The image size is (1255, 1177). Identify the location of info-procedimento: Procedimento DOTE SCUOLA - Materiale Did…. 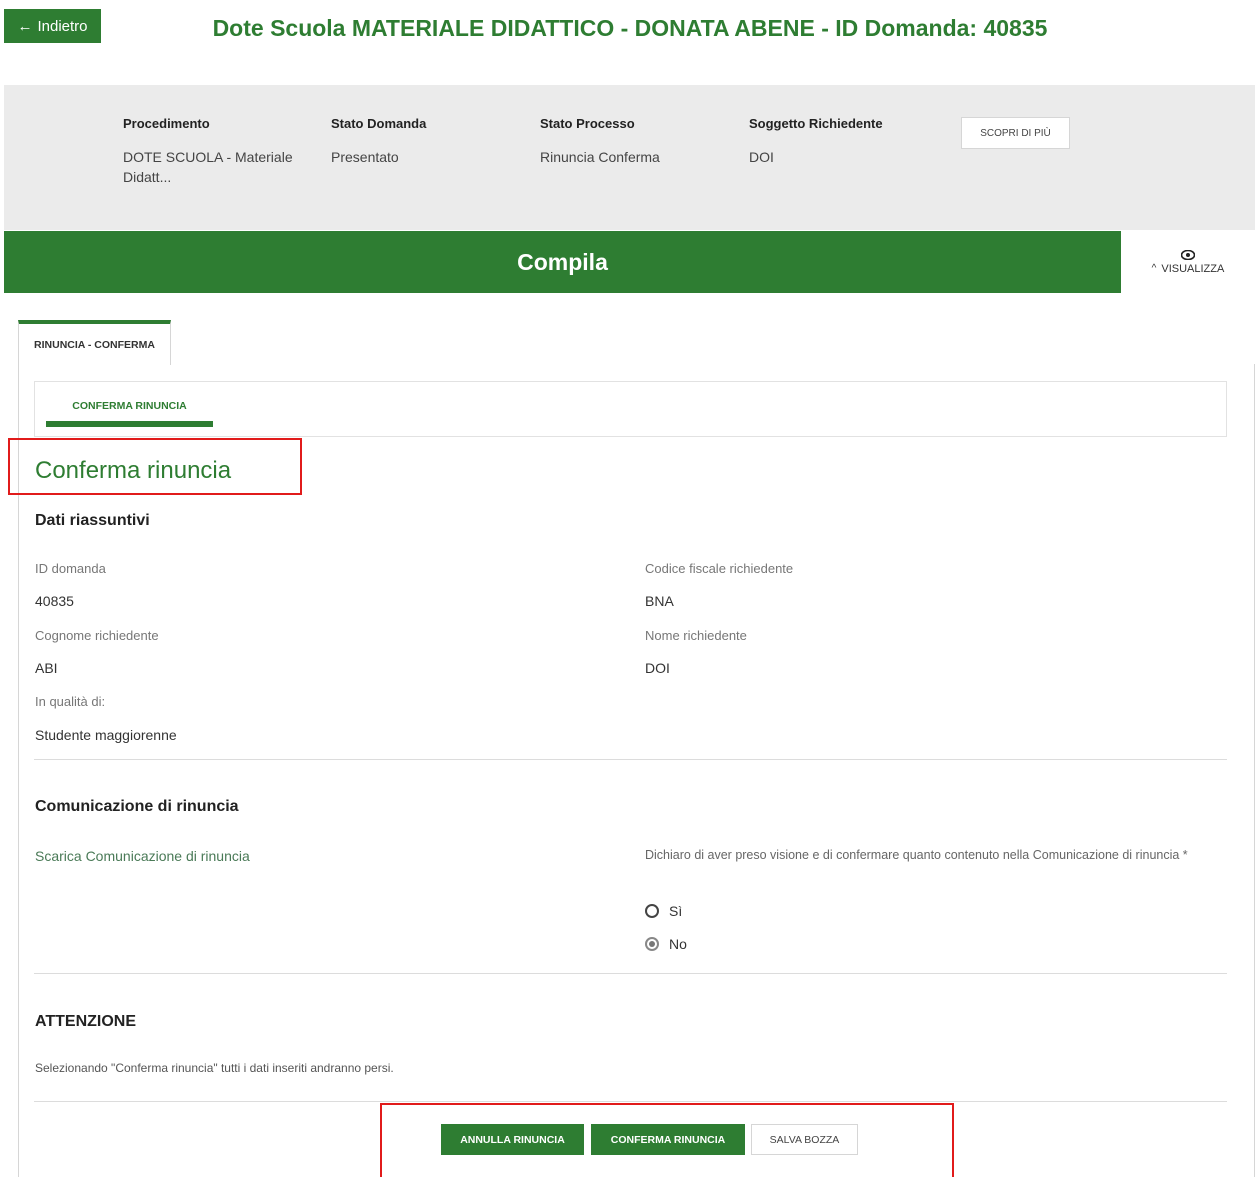
(218, 151).